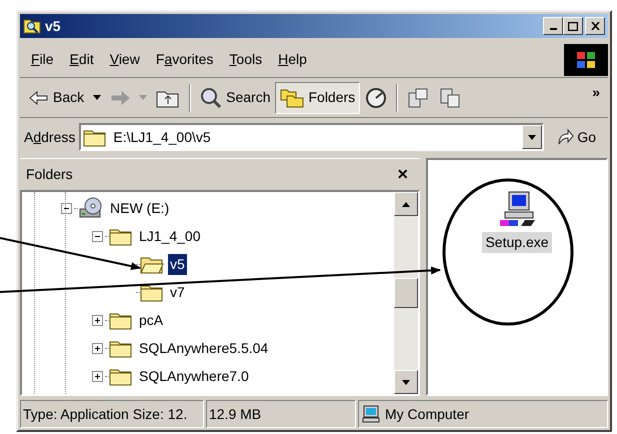  What do you see at coordinates (406, 204) in the screenshot?
I see `scroll-up-icon` at bounding box center [406, 204].